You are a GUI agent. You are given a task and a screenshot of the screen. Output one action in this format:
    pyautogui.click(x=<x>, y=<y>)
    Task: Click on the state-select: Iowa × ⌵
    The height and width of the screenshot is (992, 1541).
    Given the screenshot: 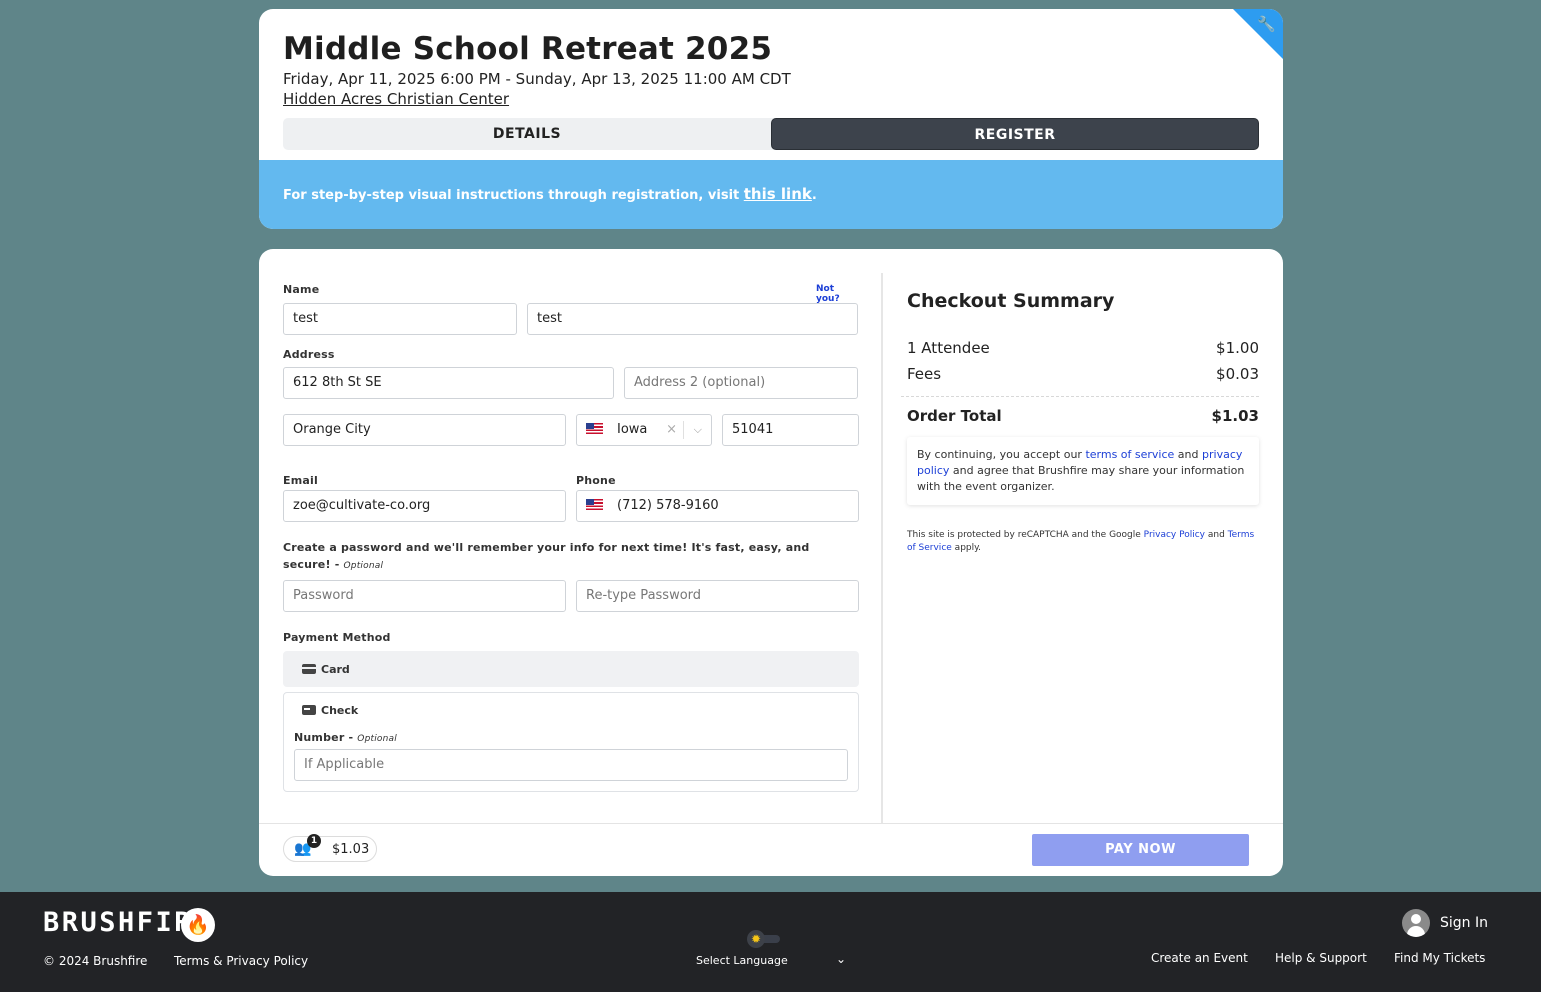 What is the action you would take?
    pyautogui.click(x=644, y=430)
    